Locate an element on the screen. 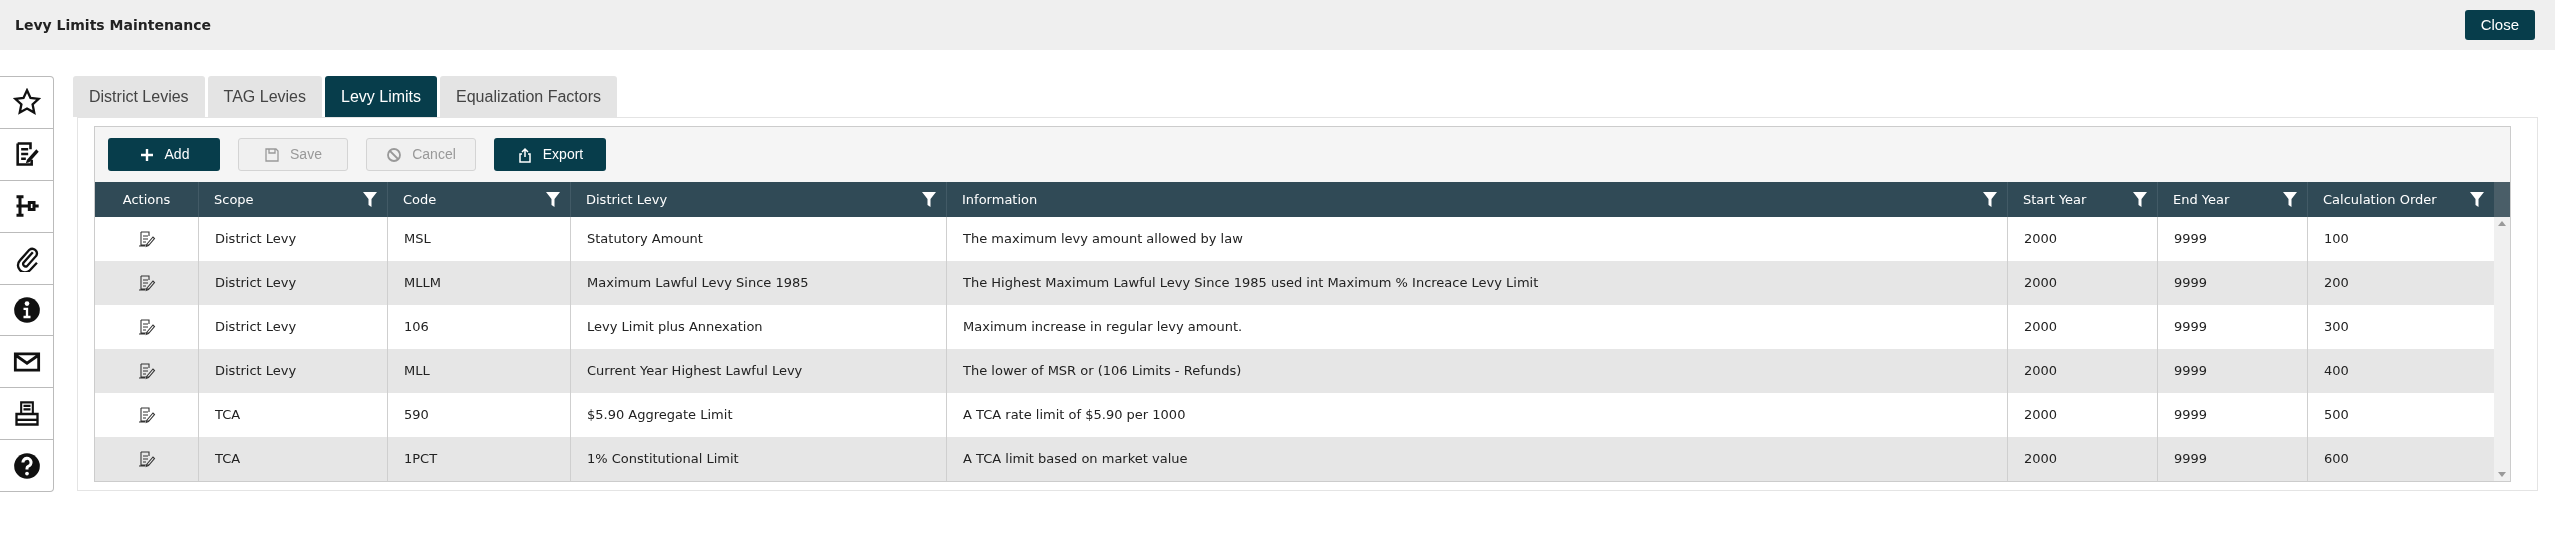 The width and height of the screenshot is (2555, 546). header-corner is located at coordinates (2502, 199).